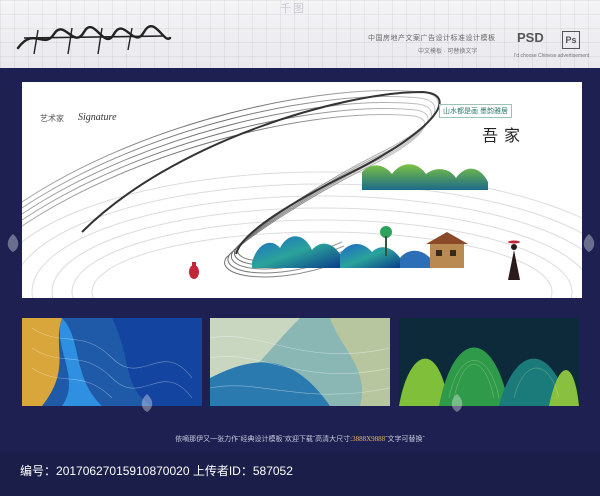  Describe the element at coordinates (504, 136) in the screenshot. I see `poster-title: 吾家` at that location.